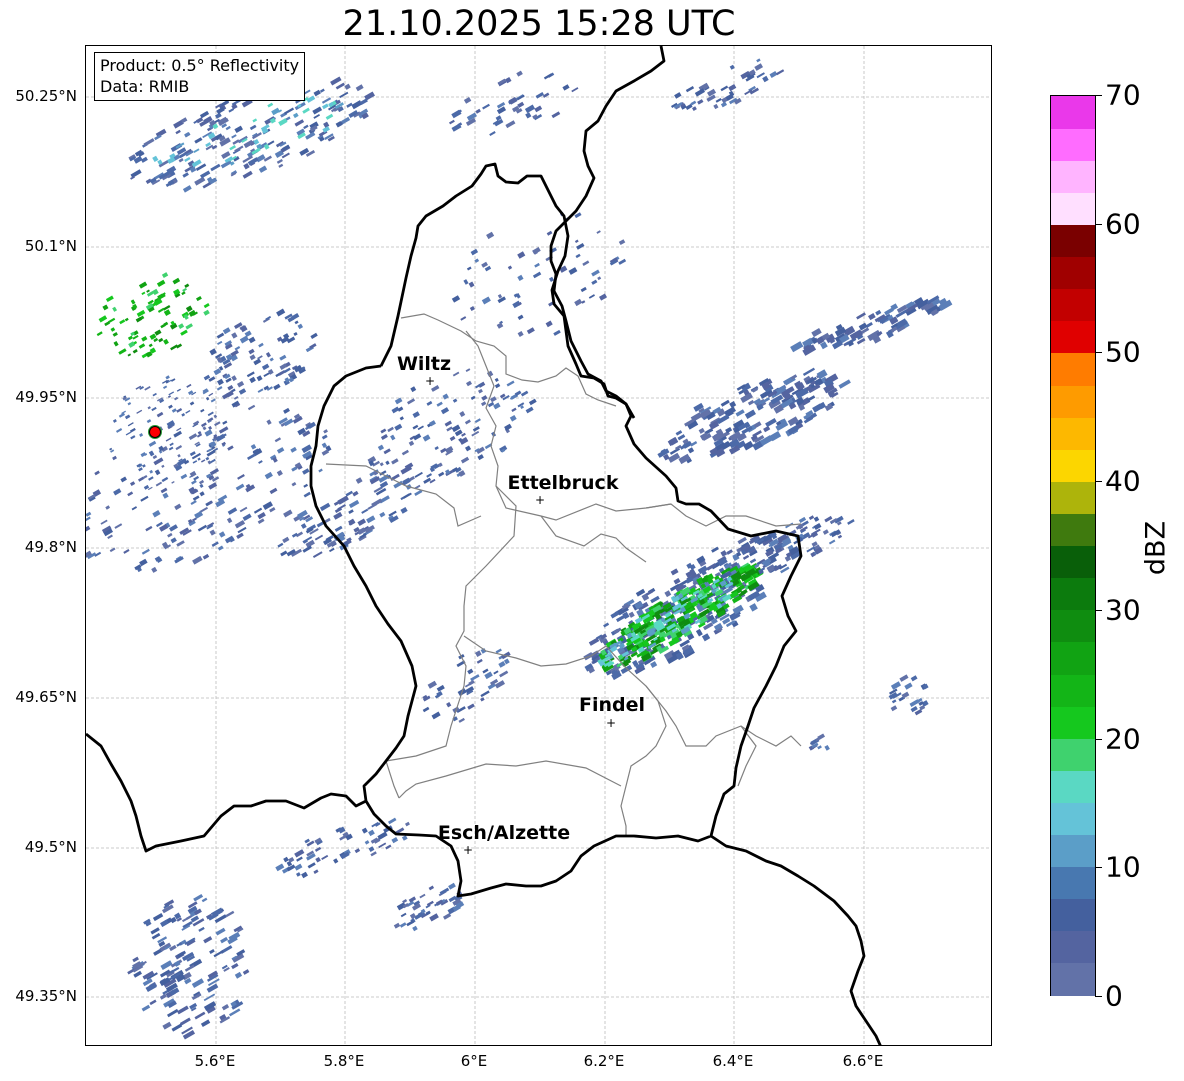 The width and height of the screenshot is (1184, 1081). What do you see at coordinates (733, 1061) in the screenshot?
I see `lon-tick-label: 6.4°E` at bounding box center [733, 1061].